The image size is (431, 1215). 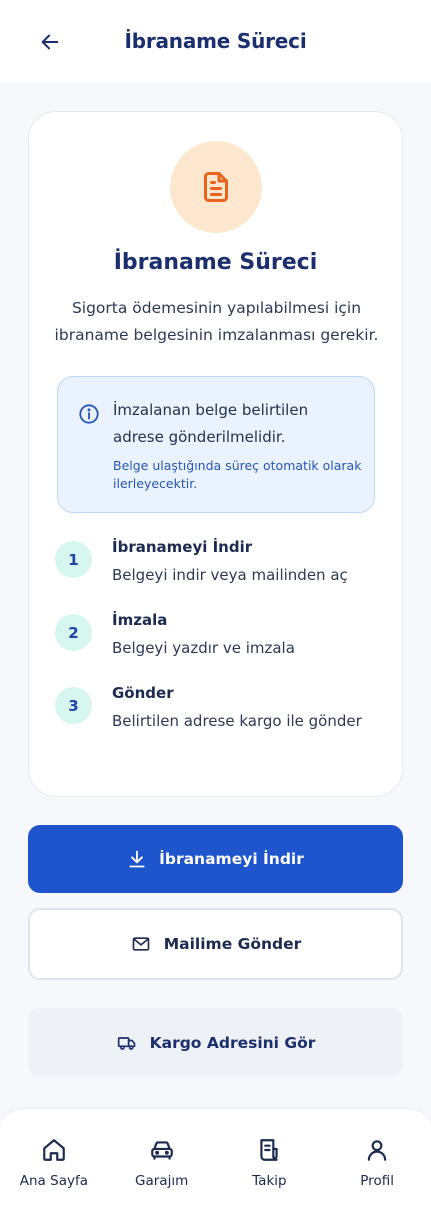 I want to click on step-number: 1, so click(x=73, y=559).